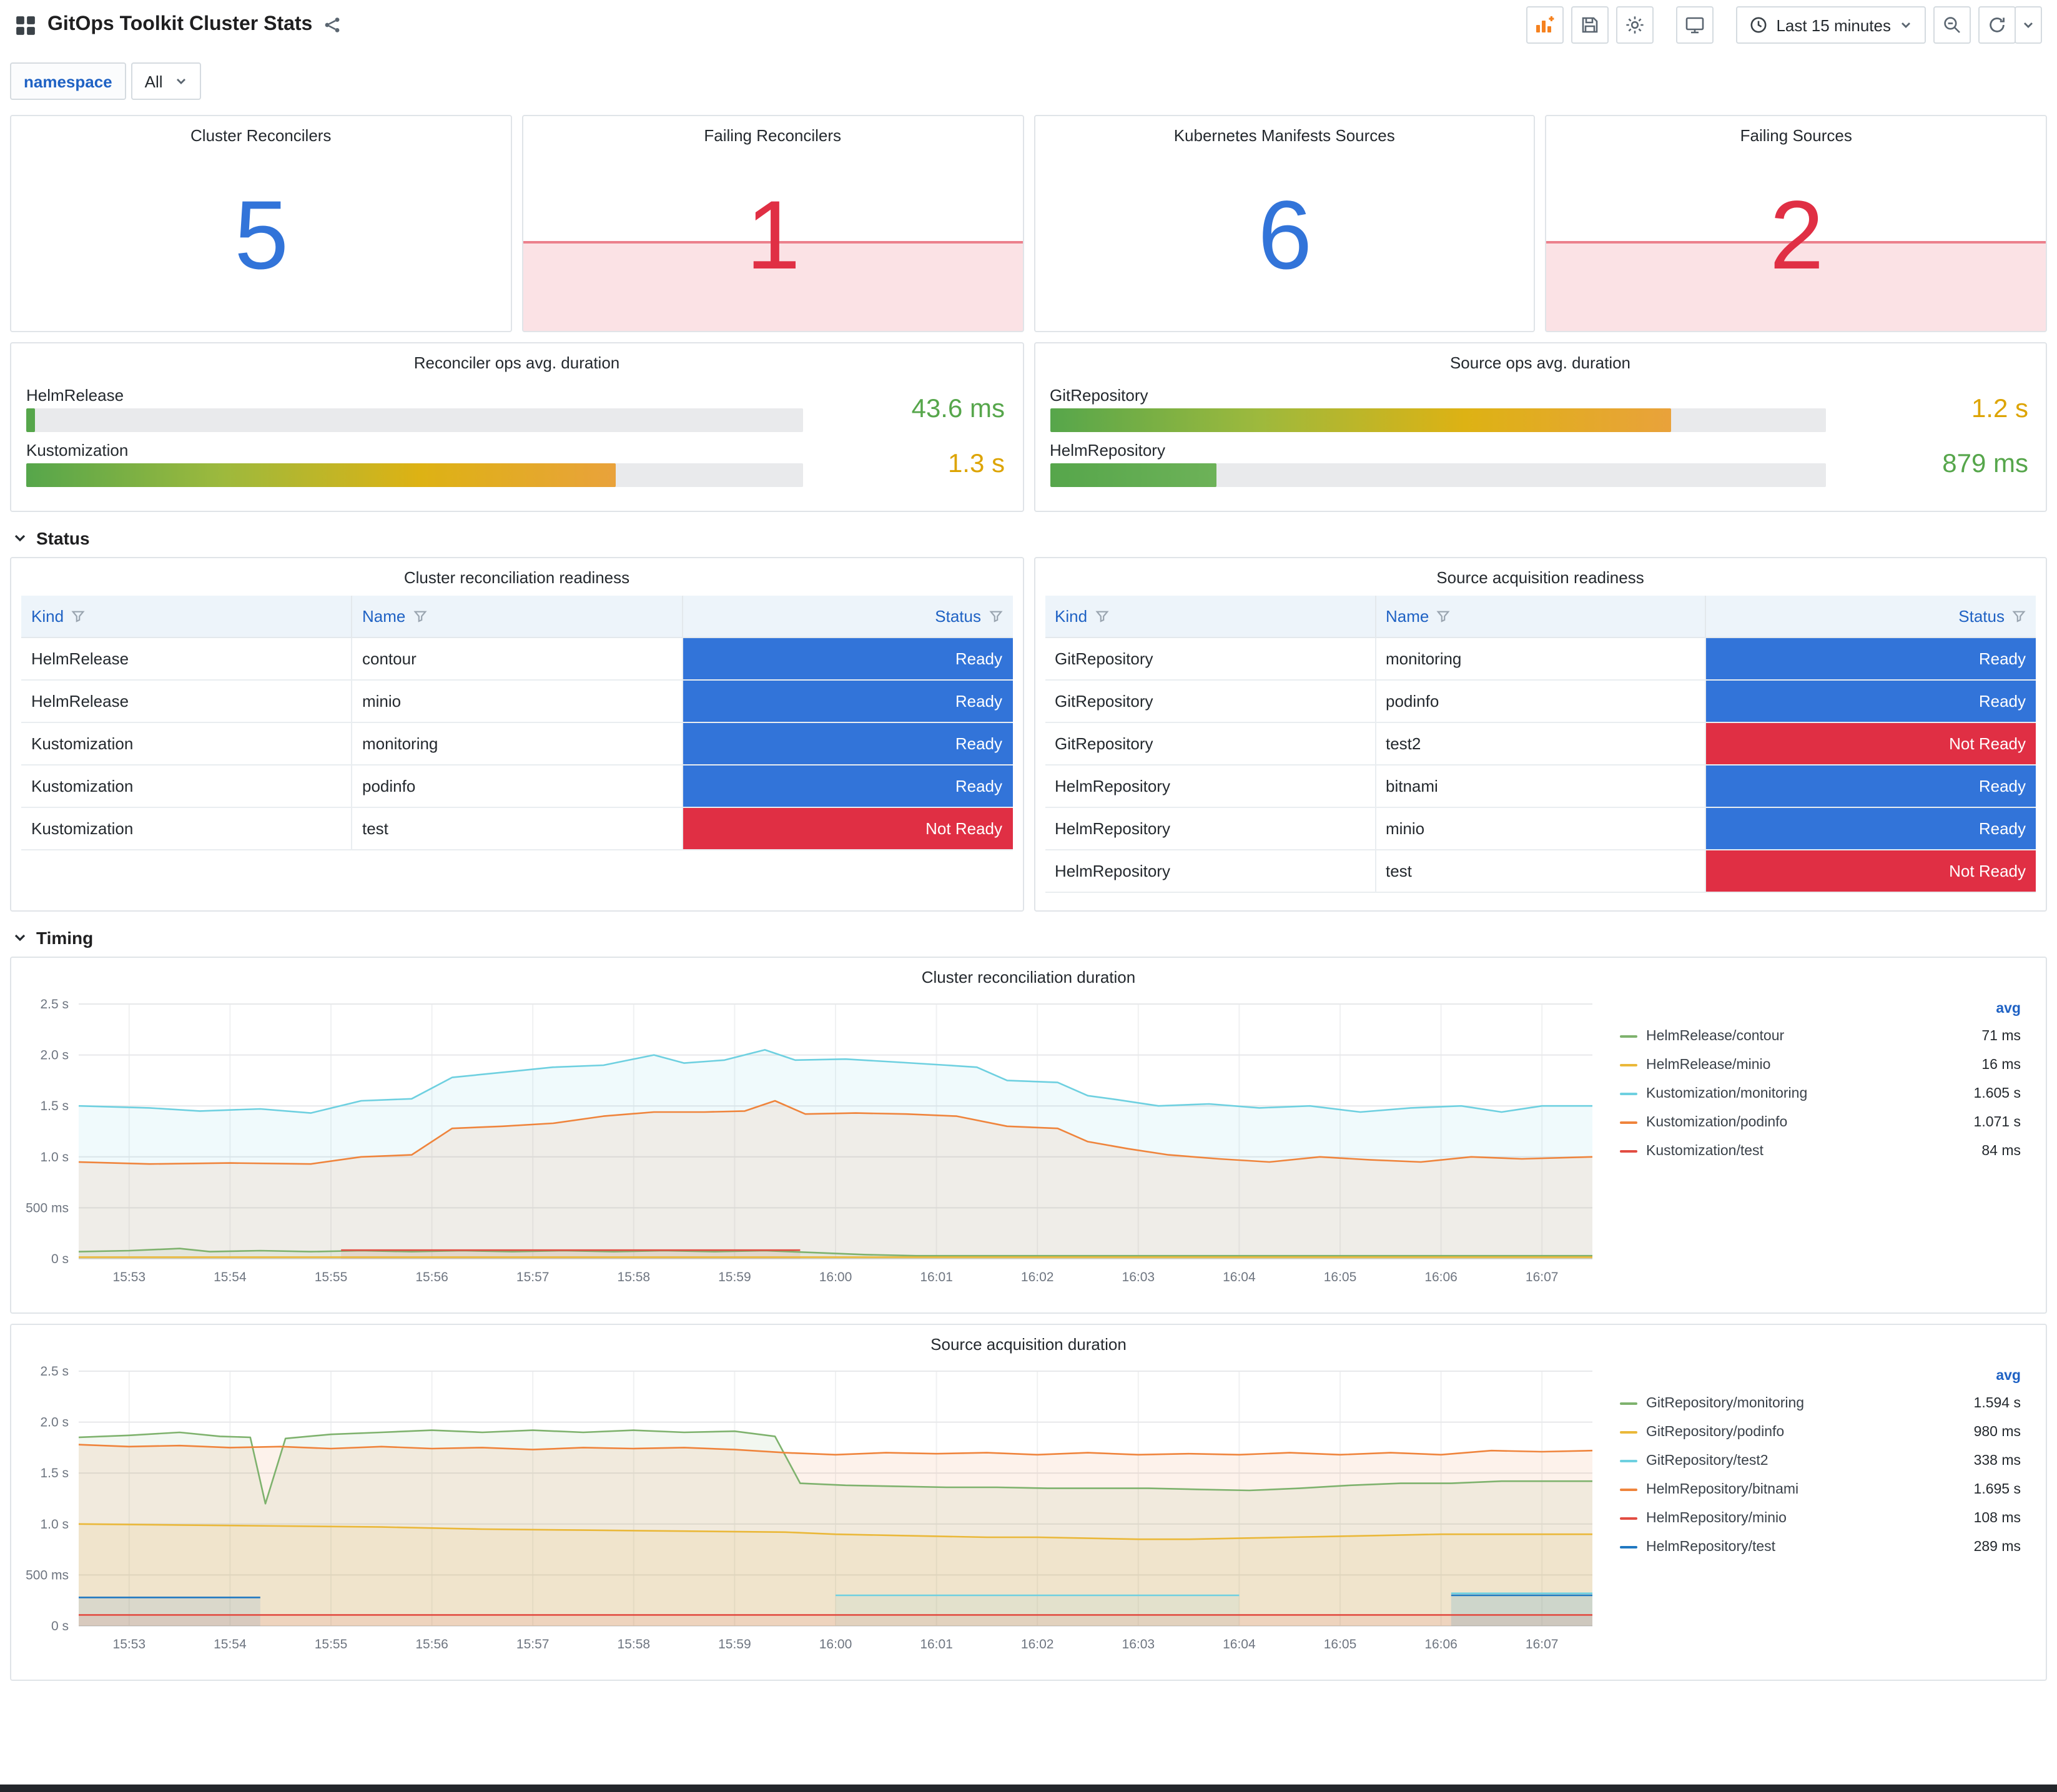 The height and width of the screenshot is (1792, 2057). Describe the element at coordinates (1029, 938) in the screenshot. I see `section-header-timing: Timing` at that location.